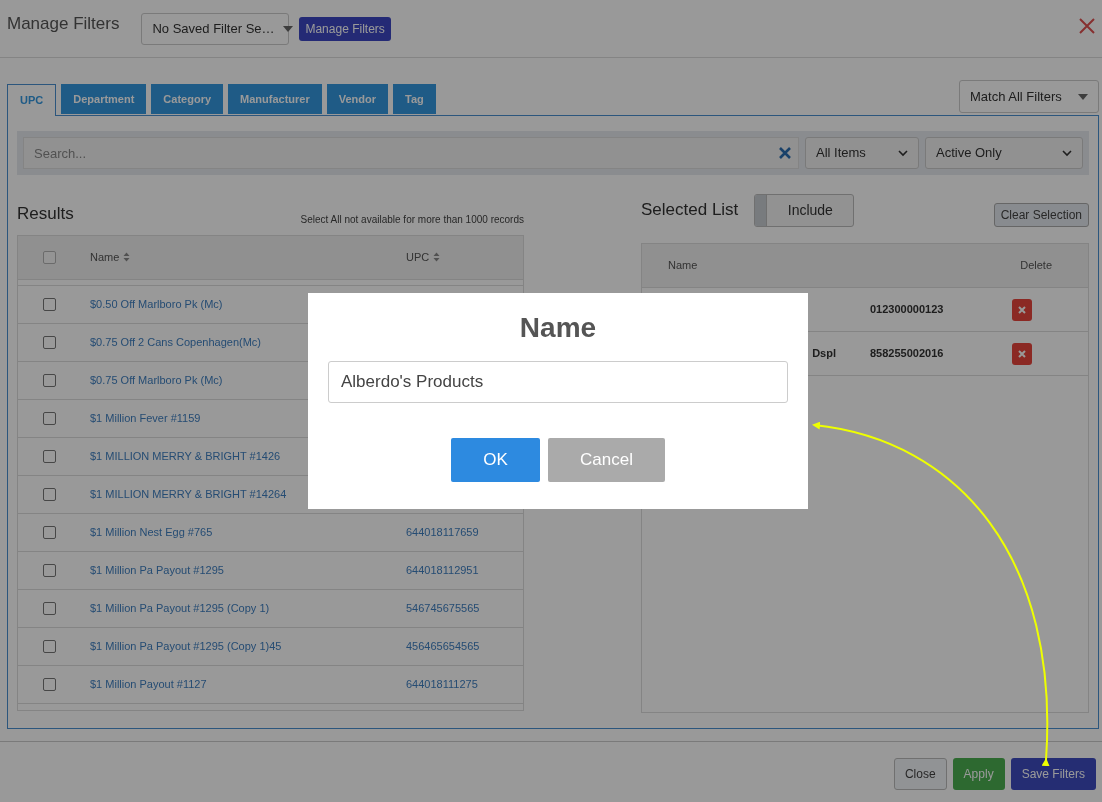 This screenshot has width=1102, height=802. Describe the element at coordinates (907, 310) in the screenshot. I see `upc-text: 012300000123` at that location.